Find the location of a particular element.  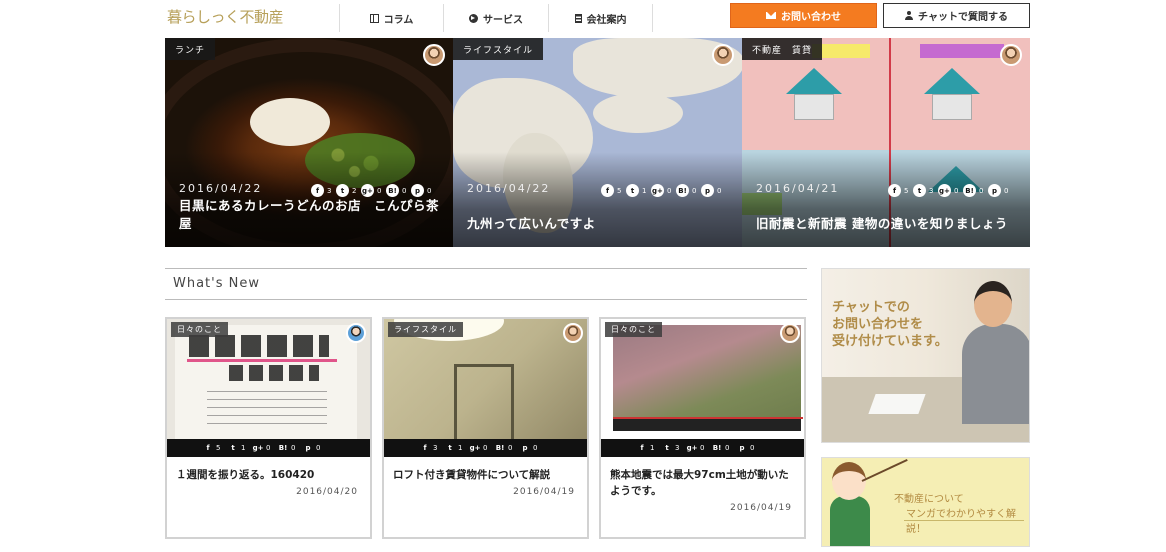

nav-item-label: 会社案内 is located at coordinates (606, 20).